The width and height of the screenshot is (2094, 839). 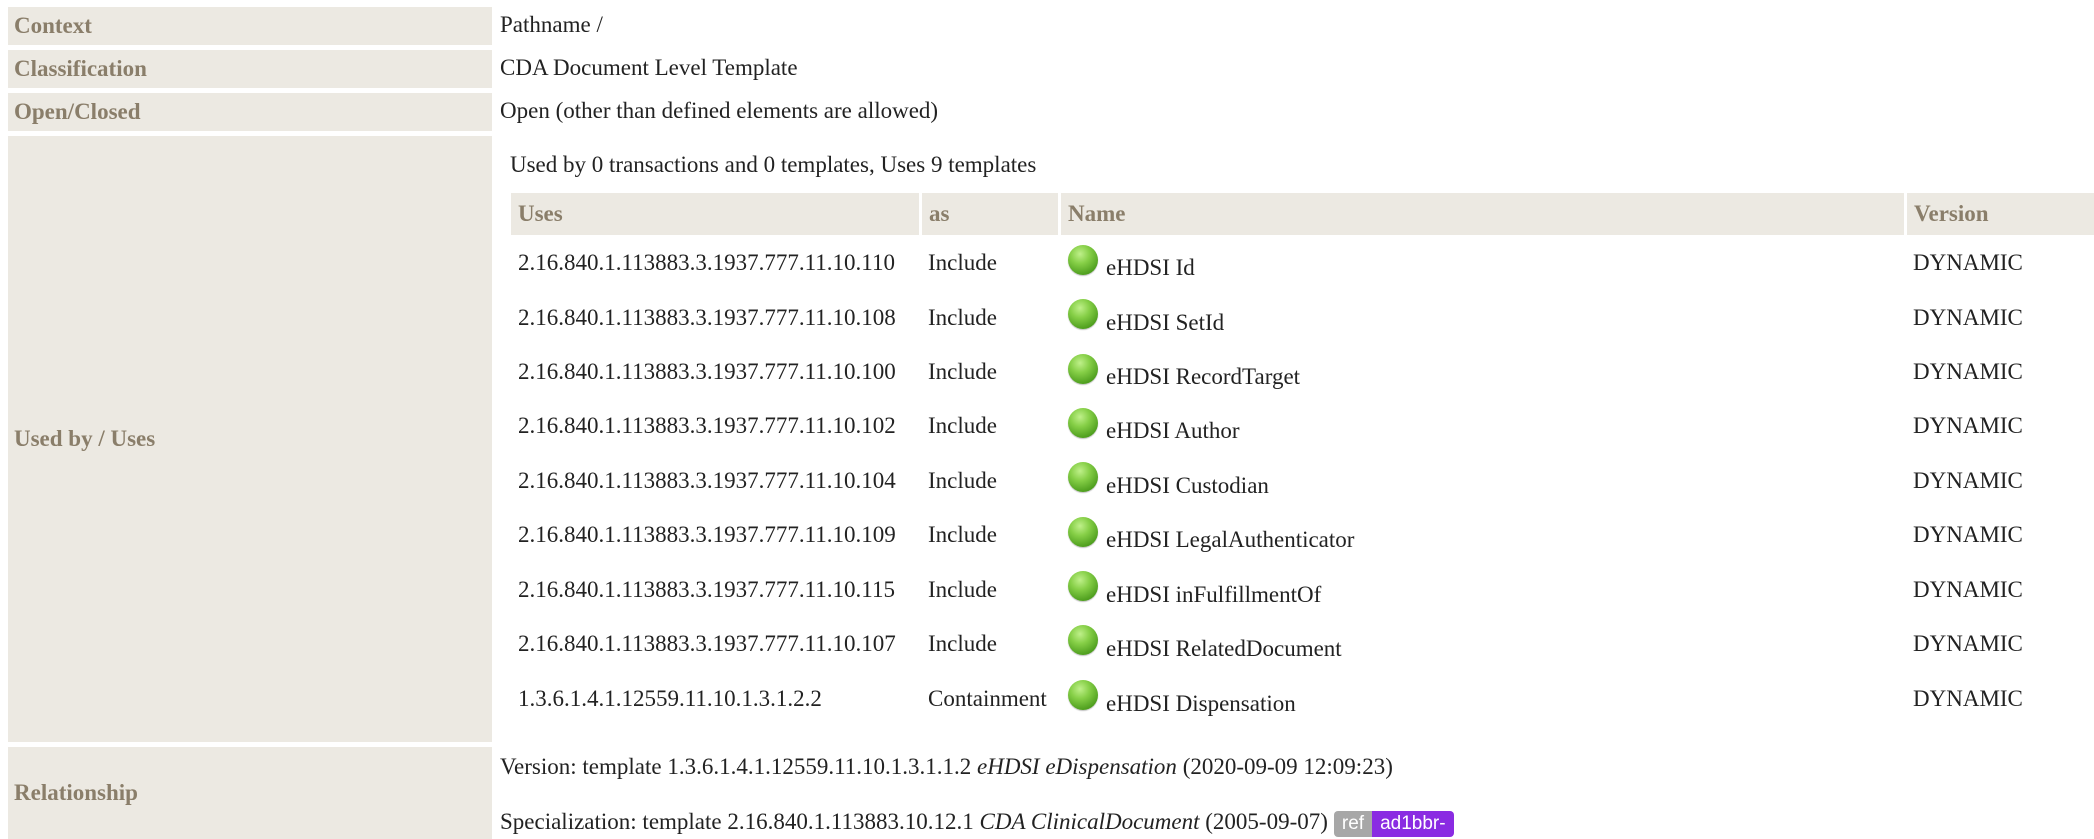 What do you see at coordinates (670, 699) in the screenshot?
I see `uses-id-link: 1.3.6.1.4.1.12559.11.10.1.3.1.2.2` at bounding box center [670, 699].